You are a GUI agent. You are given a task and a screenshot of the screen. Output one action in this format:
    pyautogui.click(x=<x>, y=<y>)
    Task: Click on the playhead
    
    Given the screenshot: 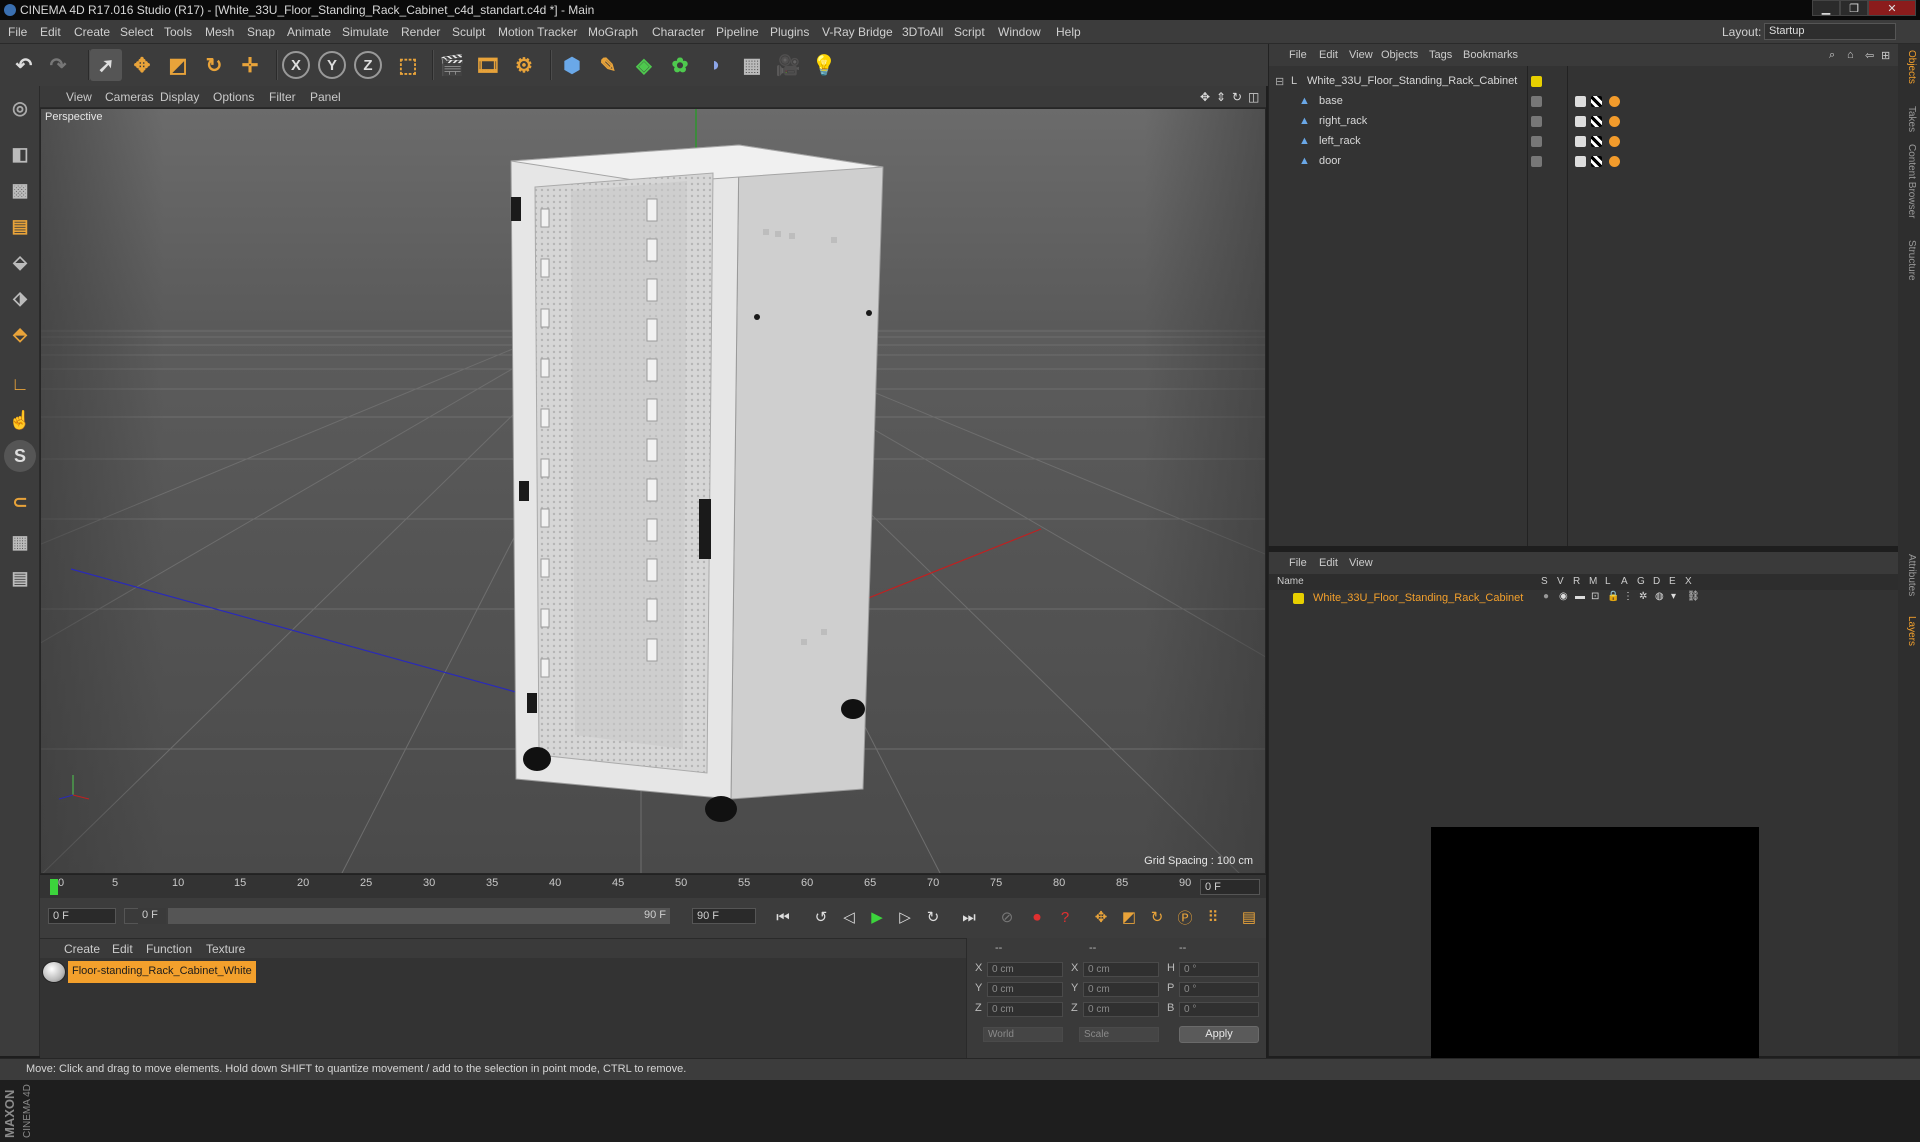 What is the action you would take?
    pyautogui.click(x=54, y=887)
    